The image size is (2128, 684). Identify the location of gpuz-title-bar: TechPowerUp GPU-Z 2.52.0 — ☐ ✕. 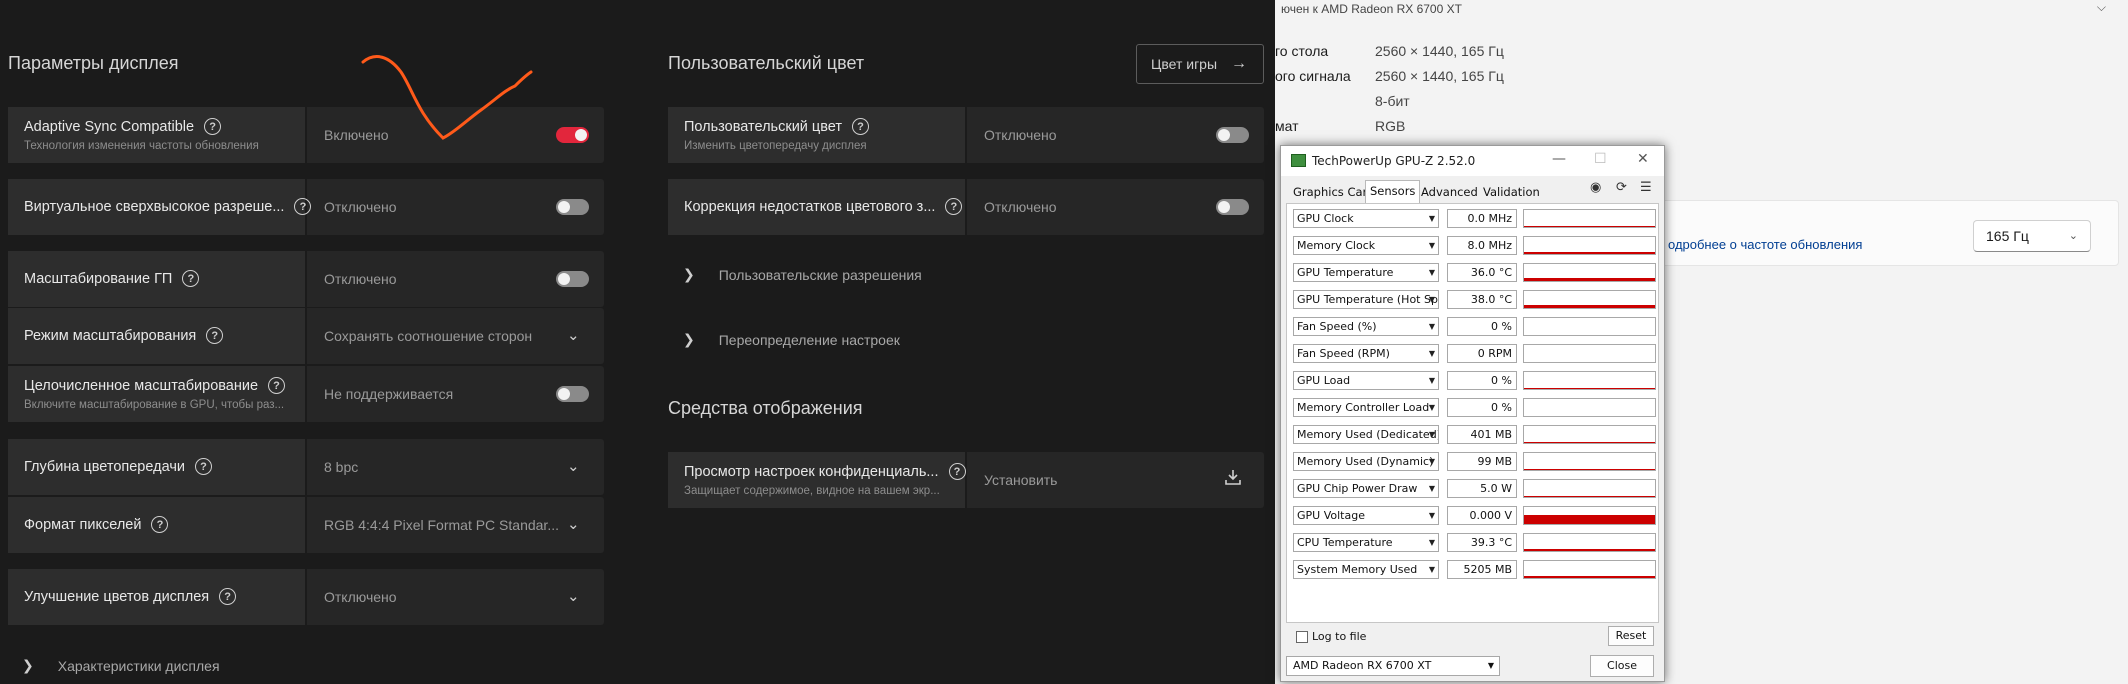
(1472, 161).